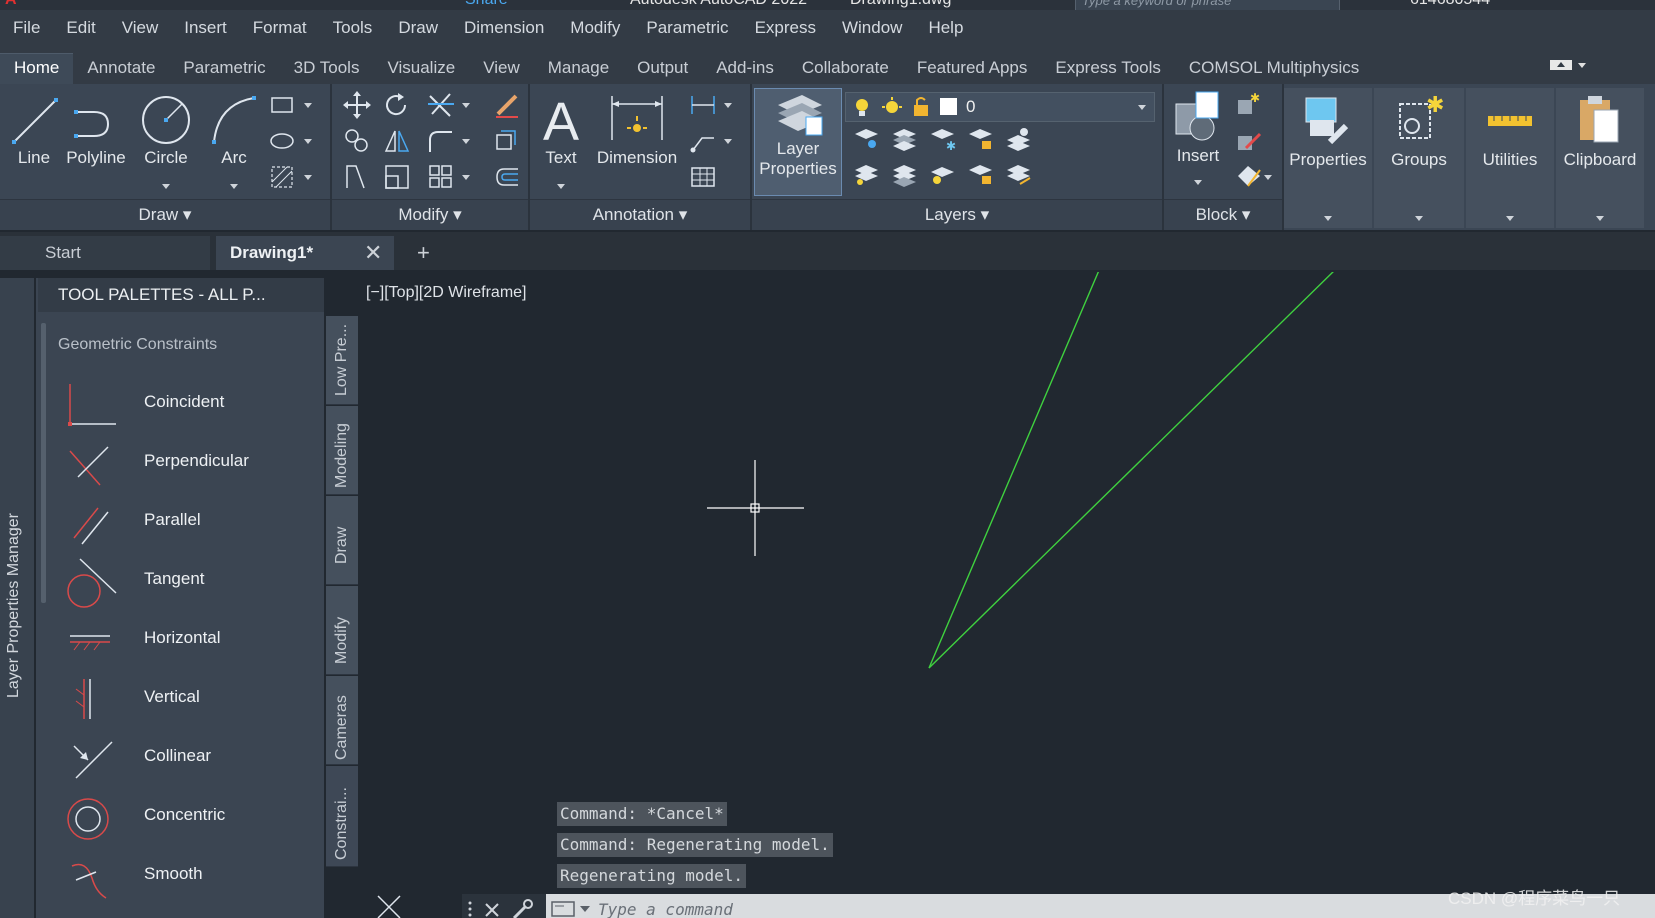  What do you see at coordinates (745, 69) in the screenshot?
I see `tab-add-ins: Add-ins` at bounding box center [745, 69].